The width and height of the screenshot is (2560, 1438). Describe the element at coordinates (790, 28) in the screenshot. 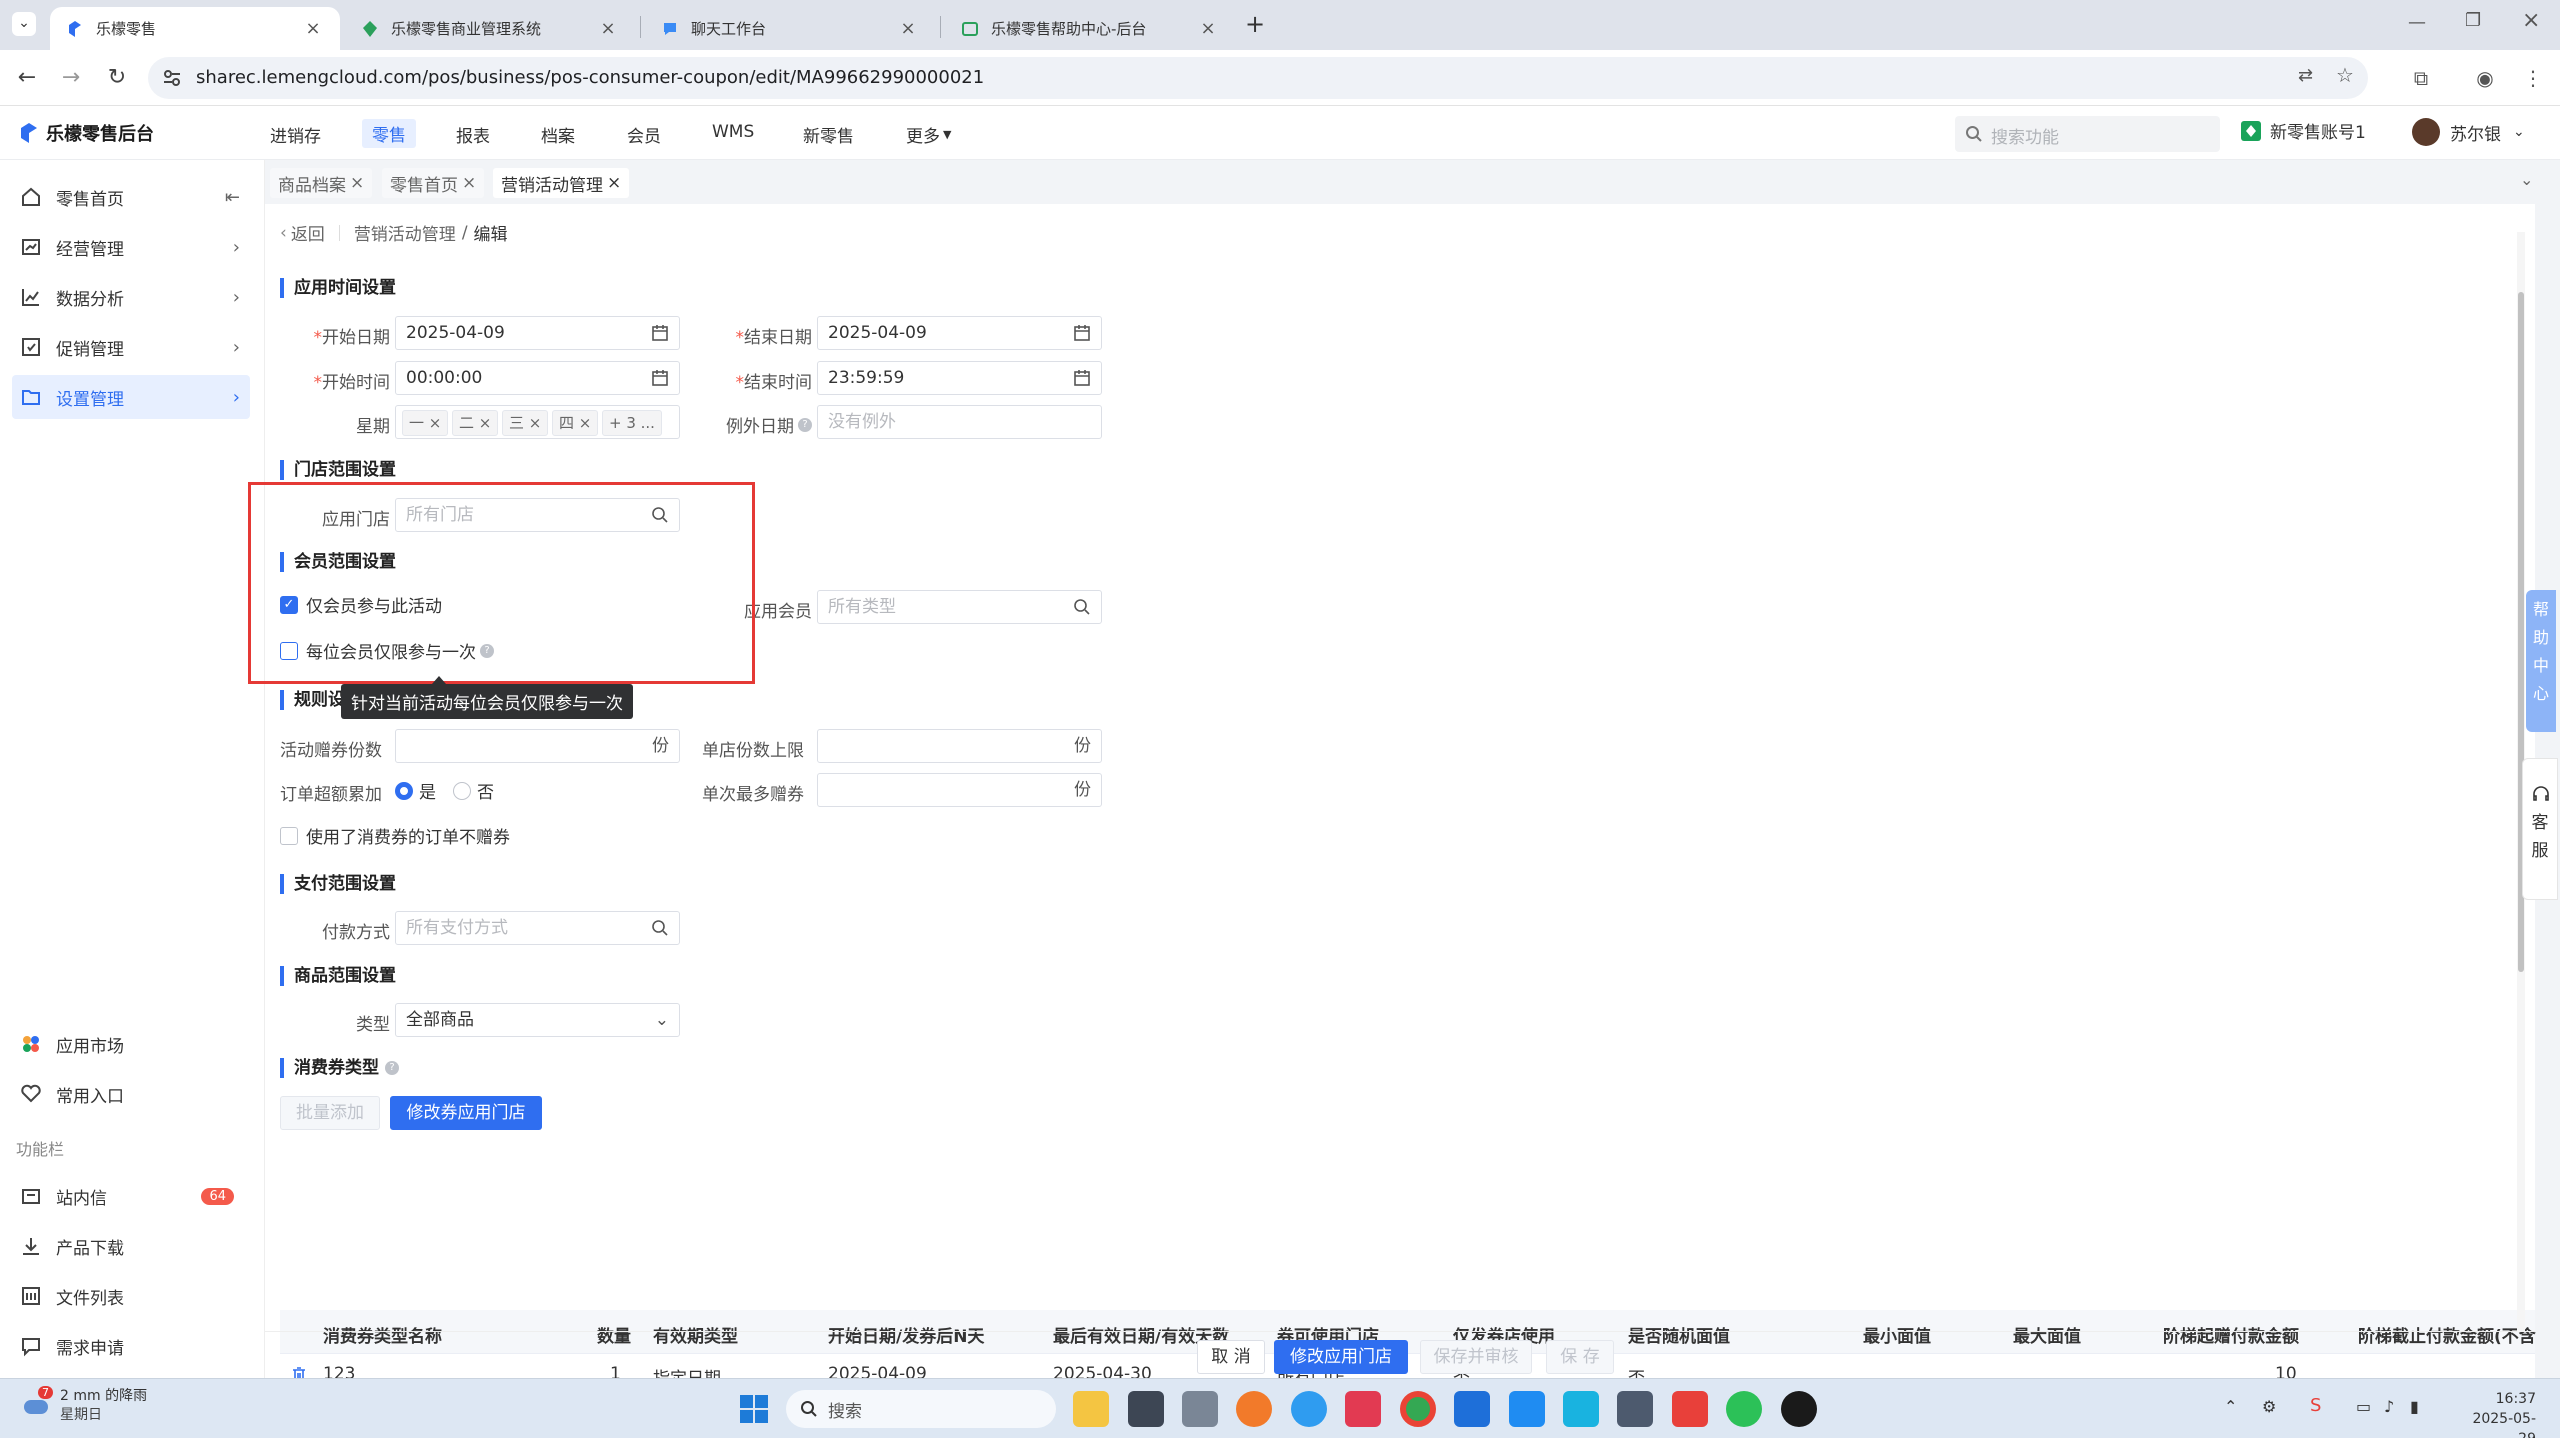

I see `browser-tab-2: 聊天工作台 ×` at that location.